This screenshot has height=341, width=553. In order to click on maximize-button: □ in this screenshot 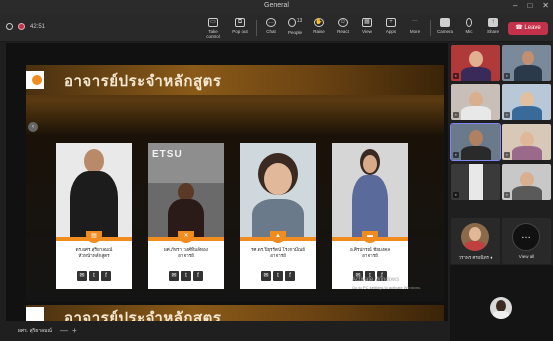, I will do `click(529, 5)`.